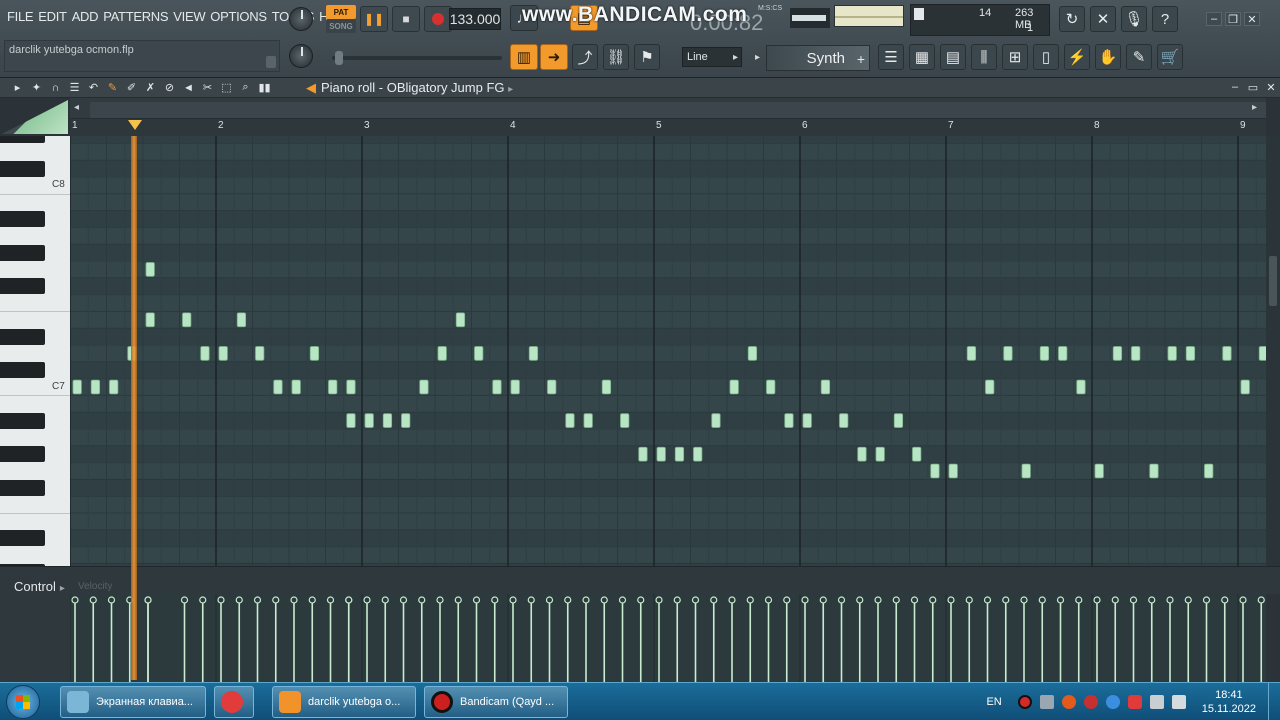 Image resolution: width=1280 pixels, height=720 pixels. I want to click on pr-close-button: ✕, so click(1271, 87).